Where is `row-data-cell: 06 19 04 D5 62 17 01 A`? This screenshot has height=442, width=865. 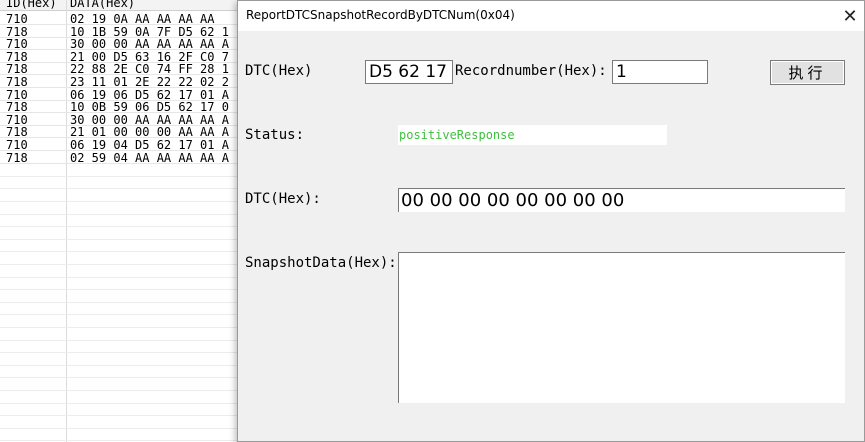 row-data-cell: 06 19 04 D5 62 17 01 A is located at coordinates (149, 145).